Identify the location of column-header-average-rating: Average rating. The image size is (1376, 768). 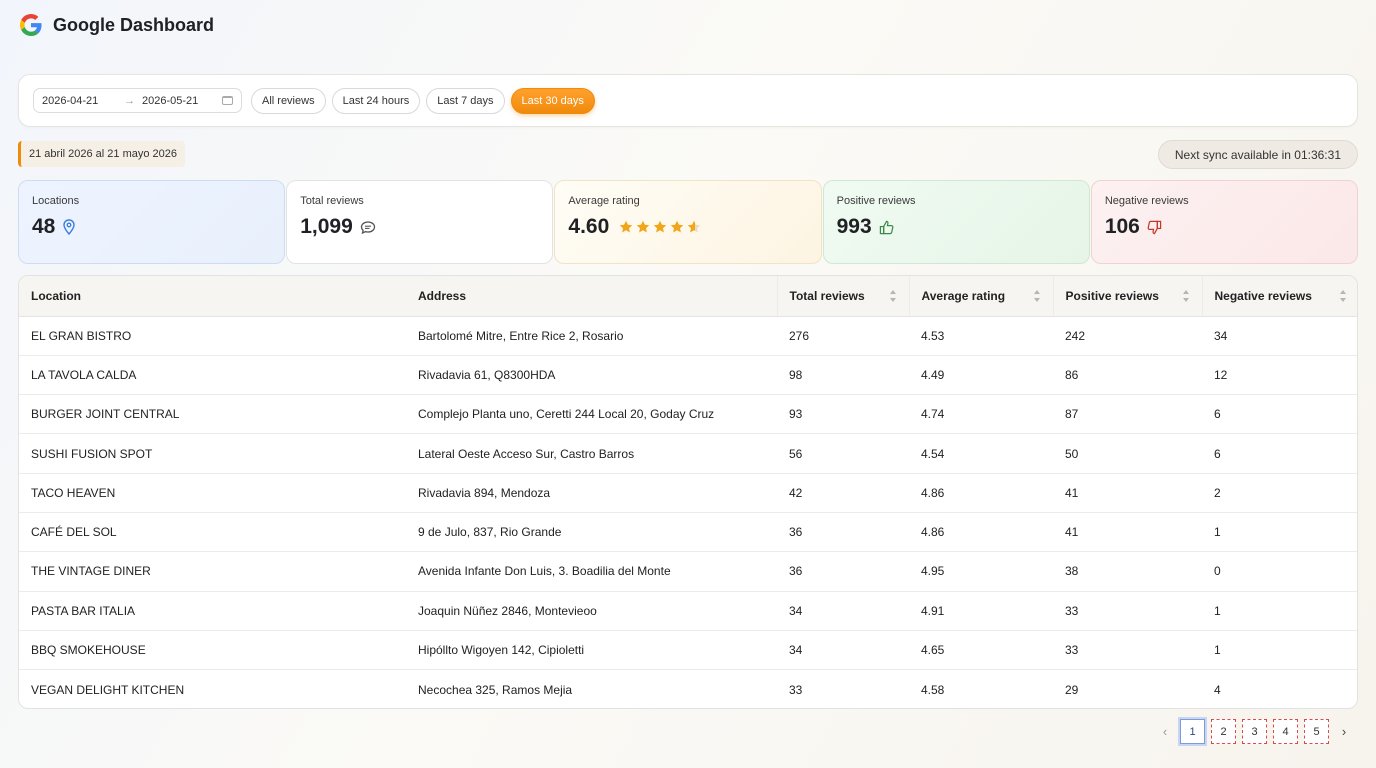
(980, 296).